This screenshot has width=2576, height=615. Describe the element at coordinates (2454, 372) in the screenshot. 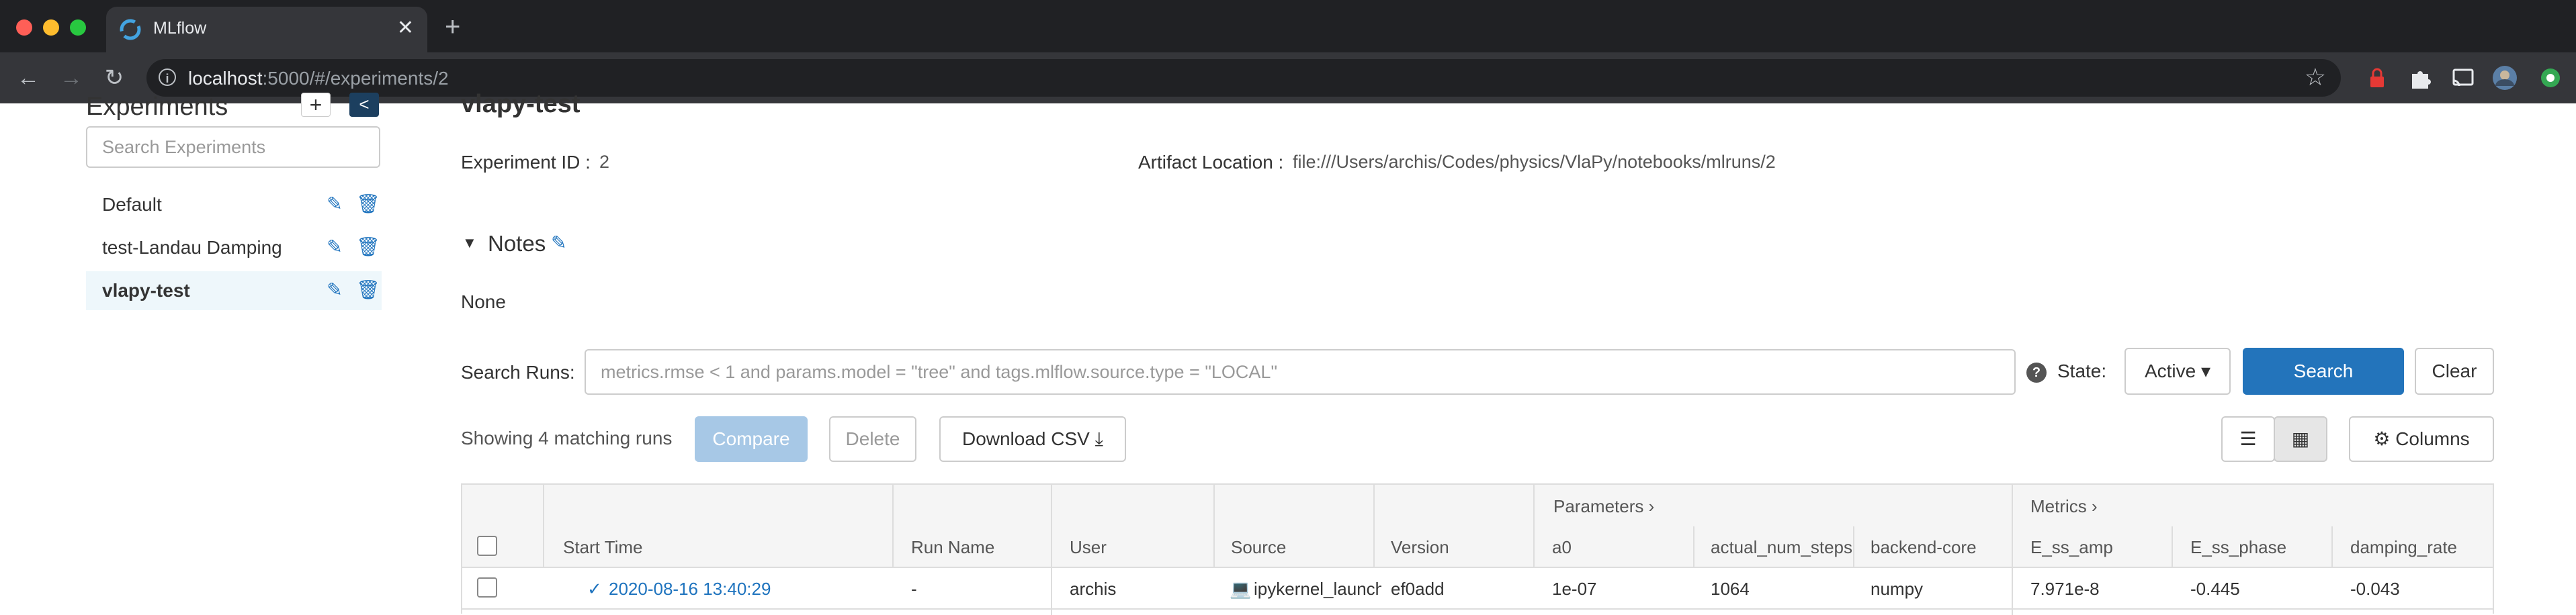

I see `clear-button: Clear` at that location.